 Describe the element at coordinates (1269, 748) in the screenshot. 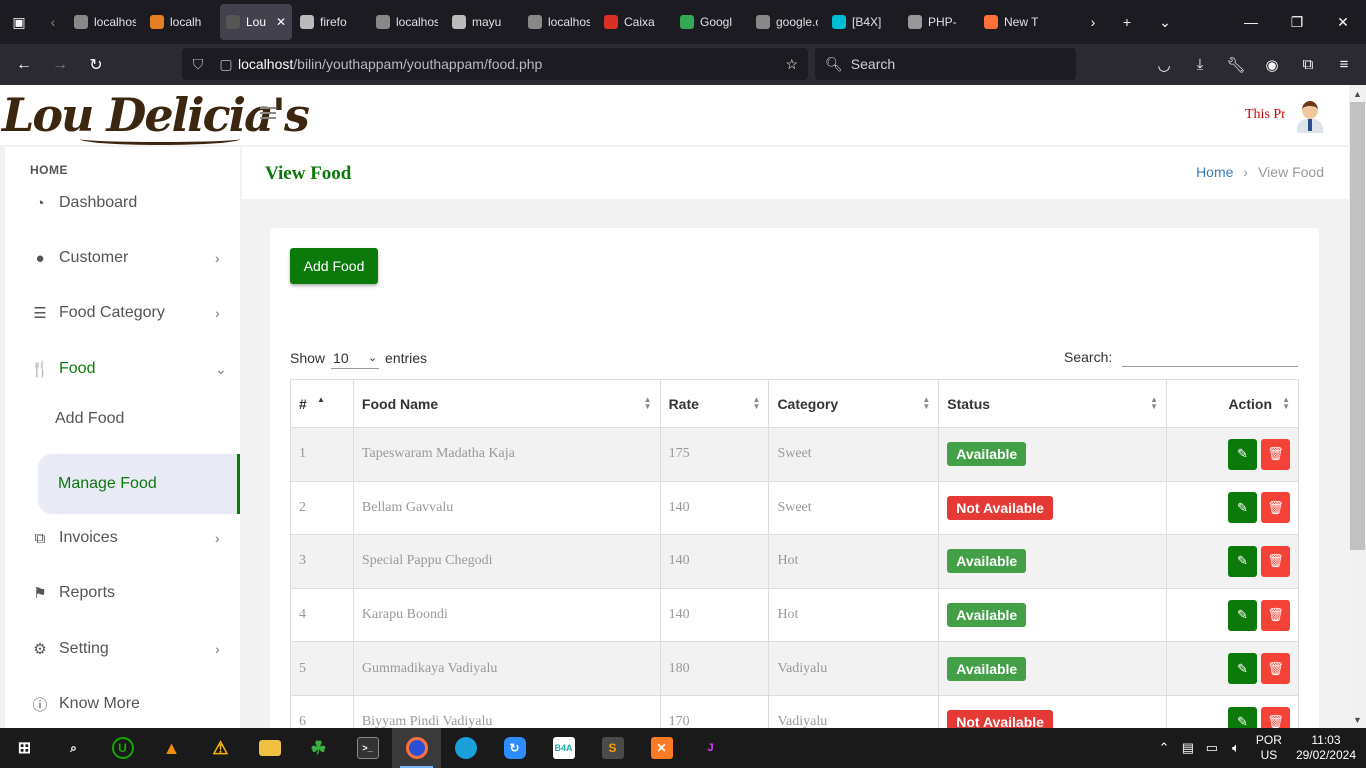

I see `language-indicator: POR US` at that location.